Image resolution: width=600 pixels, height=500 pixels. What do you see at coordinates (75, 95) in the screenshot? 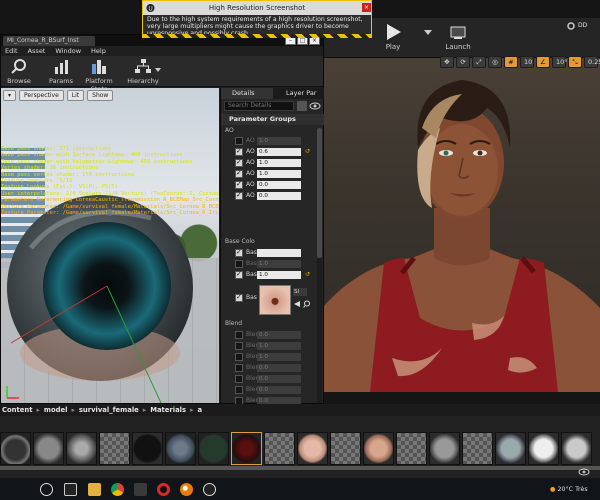
I see `lit-button: Lit` at bounding box center [75, 95].